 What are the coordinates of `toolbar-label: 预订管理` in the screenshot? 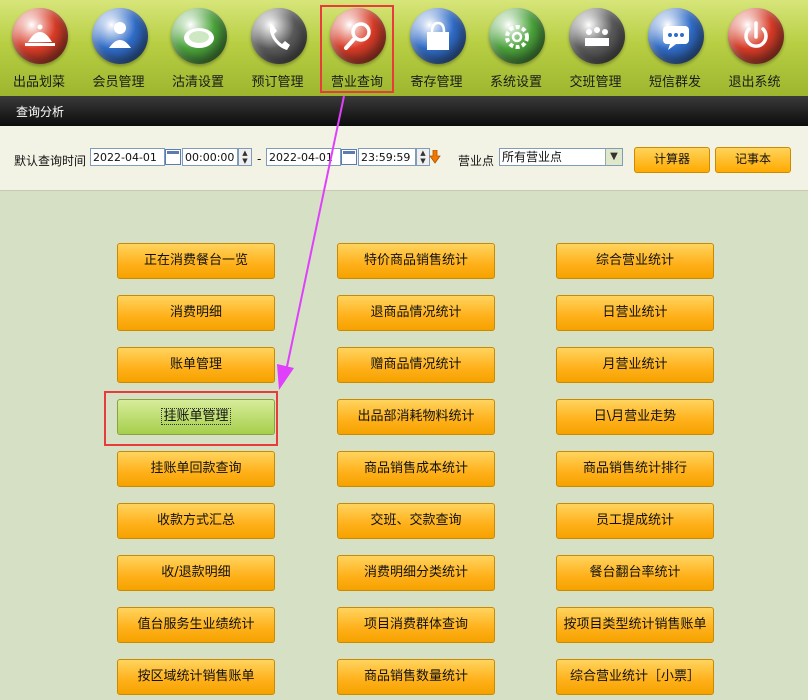 It's located at (277, 82).